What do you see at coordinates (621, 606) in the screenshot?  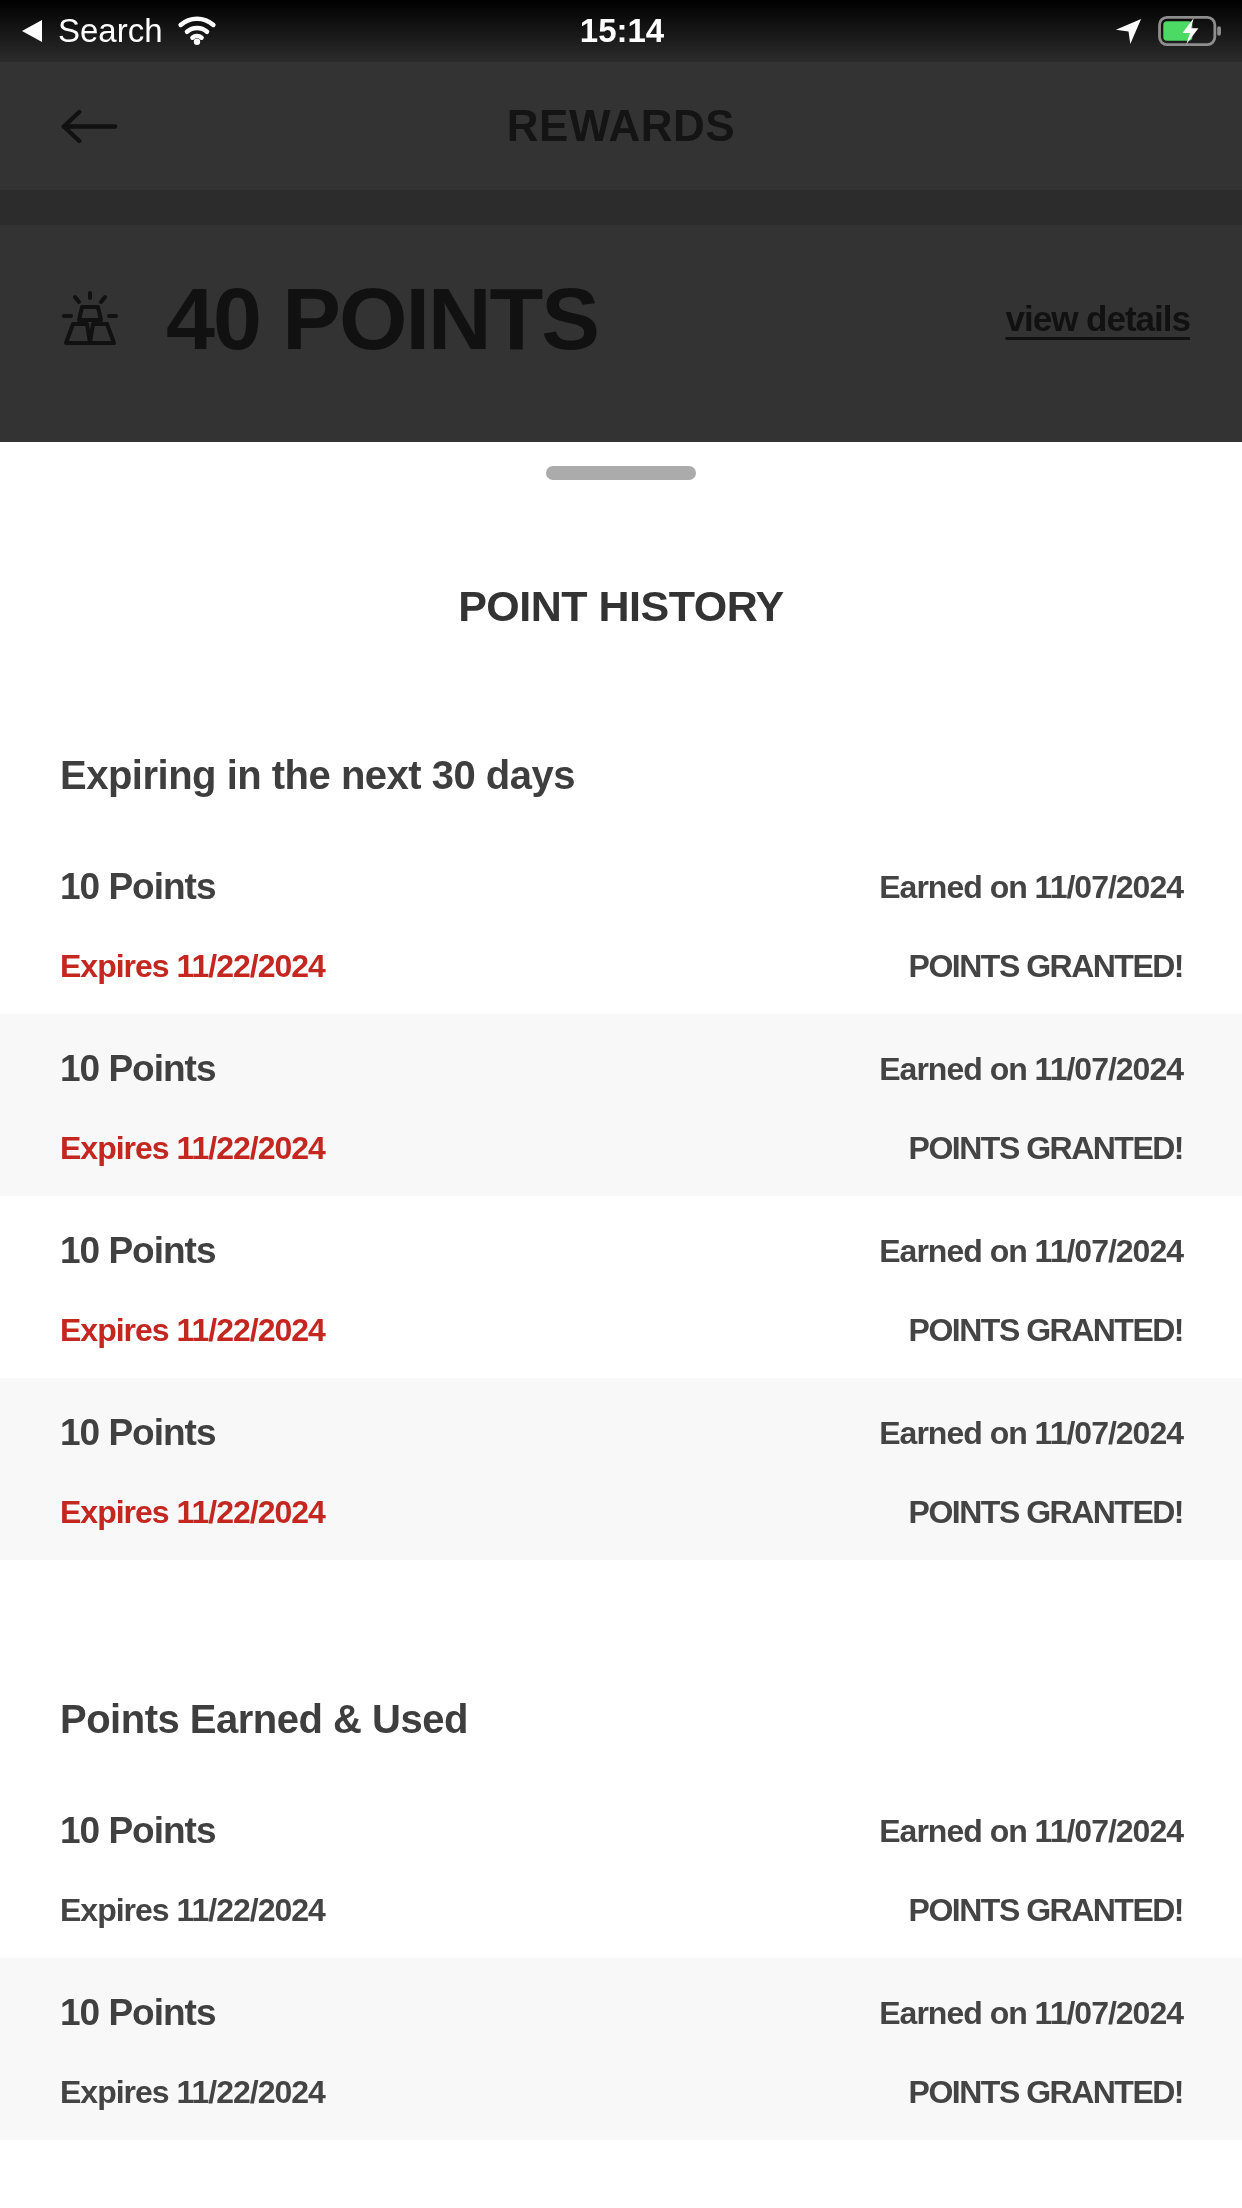 I see `sheet-title: POINT HISTORY` at bounding box center [621, 606].